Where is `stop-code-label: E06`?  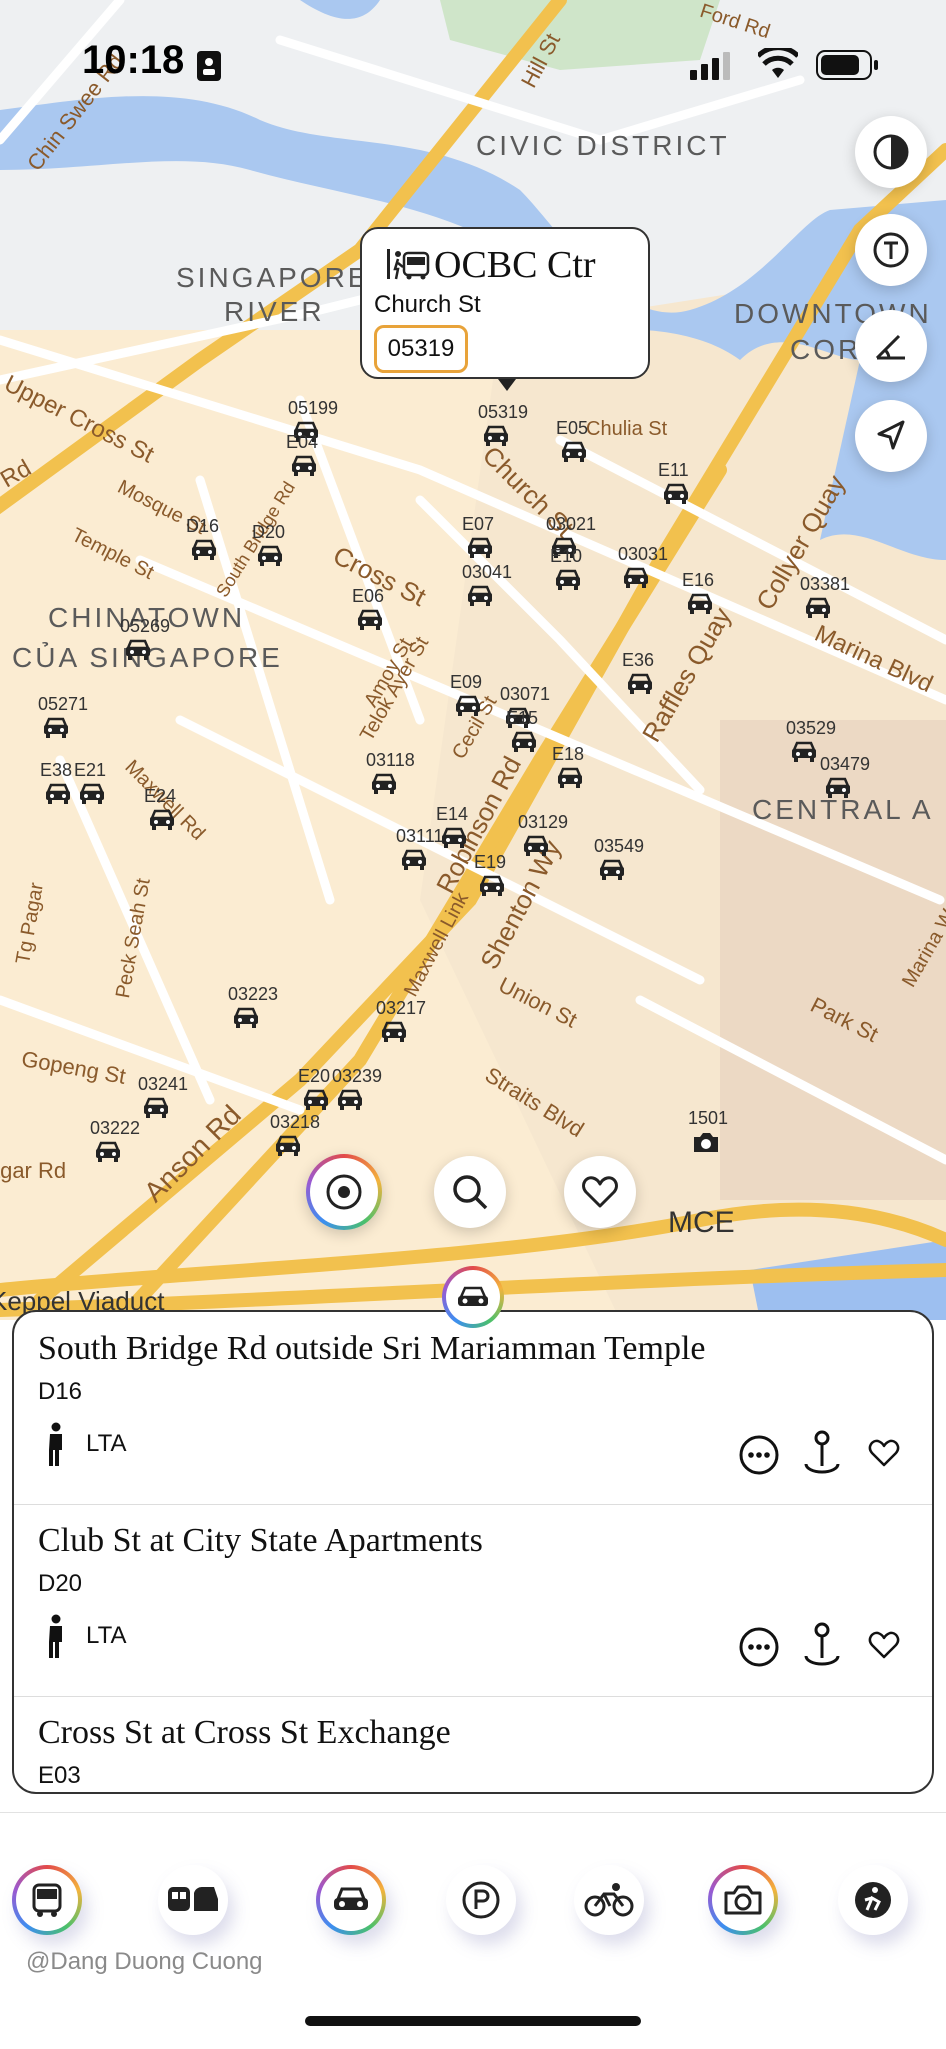 stop-code-label: E06 is located at coordinates (368, 596).